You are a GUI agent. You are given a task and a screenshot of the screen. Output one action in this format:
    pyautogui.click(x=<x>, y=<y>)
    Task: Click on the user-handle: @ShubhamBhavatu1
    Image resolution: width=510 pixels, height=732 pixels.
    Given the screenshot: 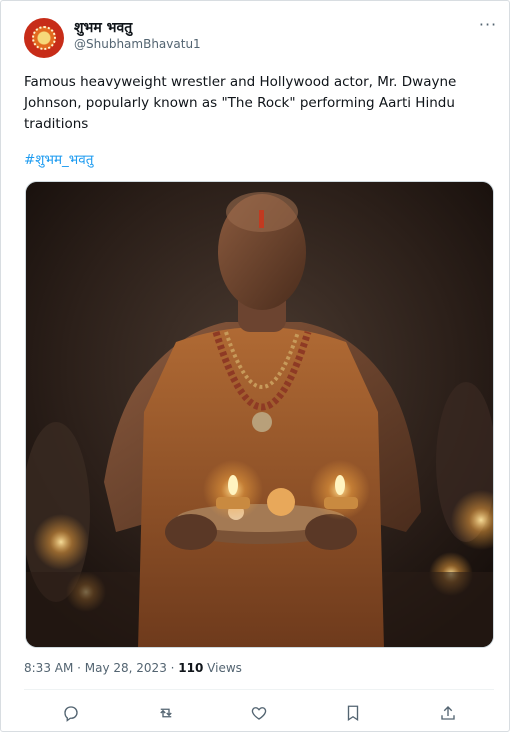 What is the action you would take?
    pyautogui.click(x=137, y=44)
    